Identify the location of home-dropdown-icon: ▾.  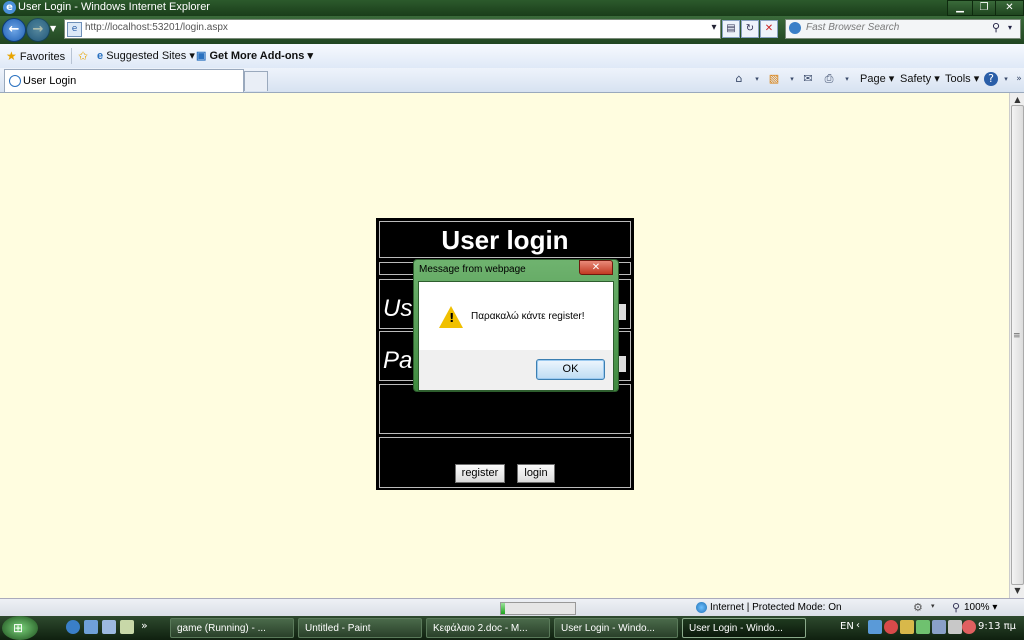
(757, 79).